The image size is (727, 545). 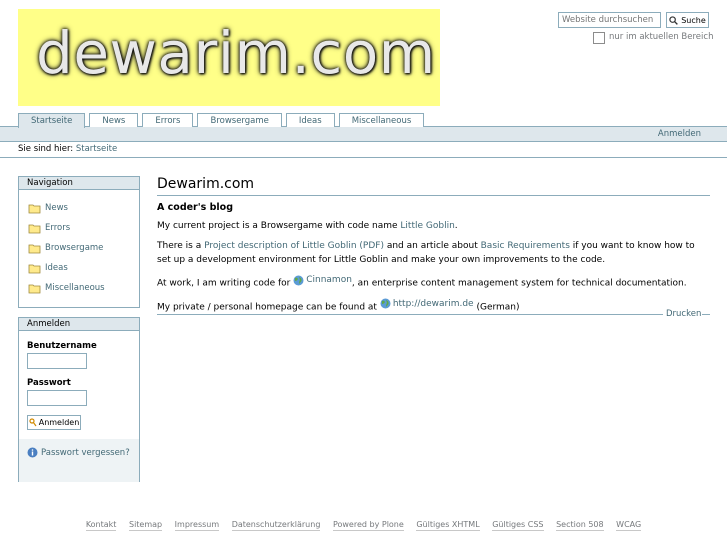 I want to click on login-button: Anmelden, so click(x=54, y=422).